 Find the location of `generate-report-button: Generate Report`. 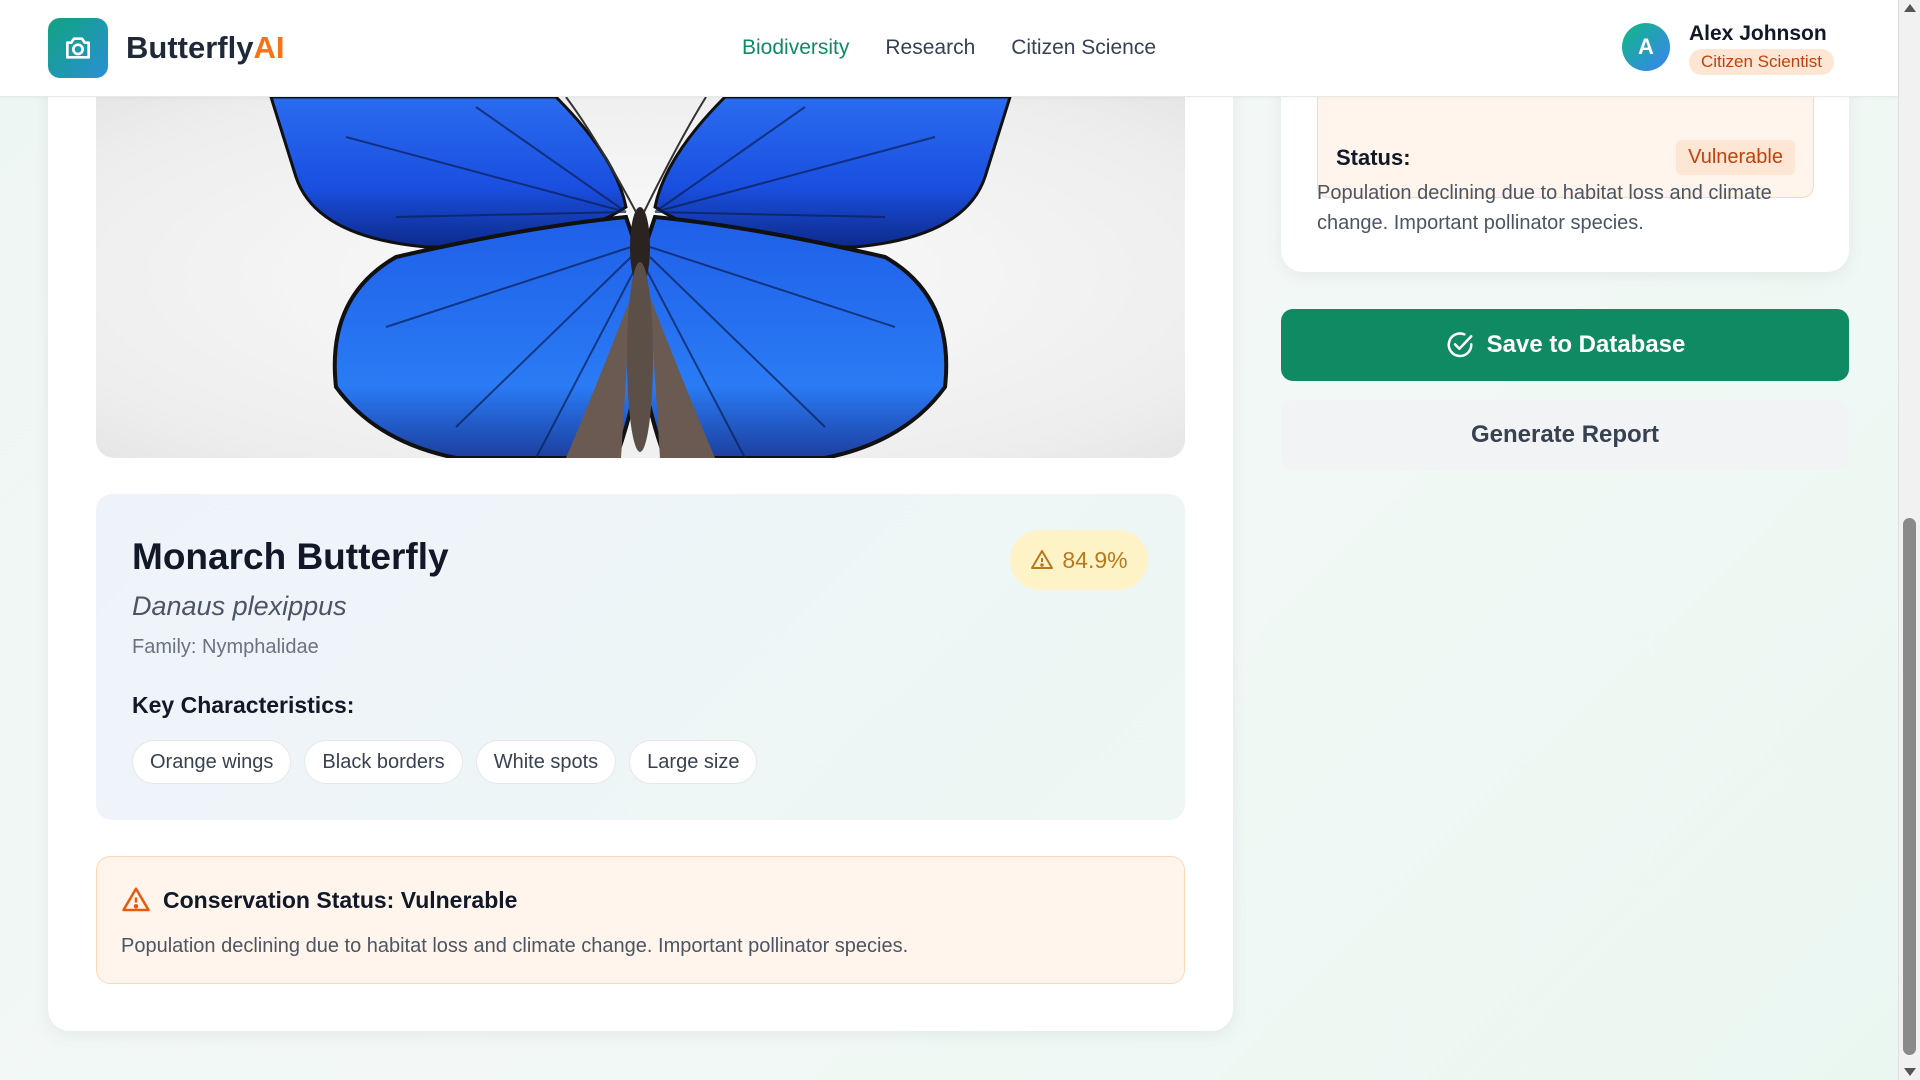

generate-report-button: Generate Report is located at coordinates (1565, 435).